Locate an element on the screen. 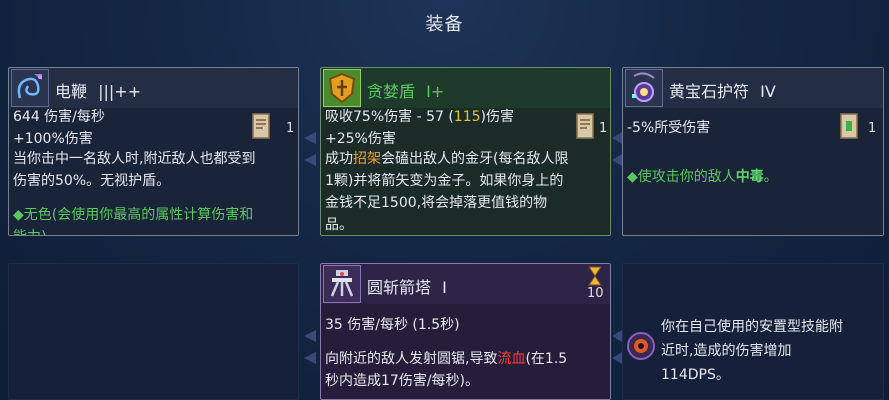  item-name: 电鞭 is located at coordinates (71, 91).